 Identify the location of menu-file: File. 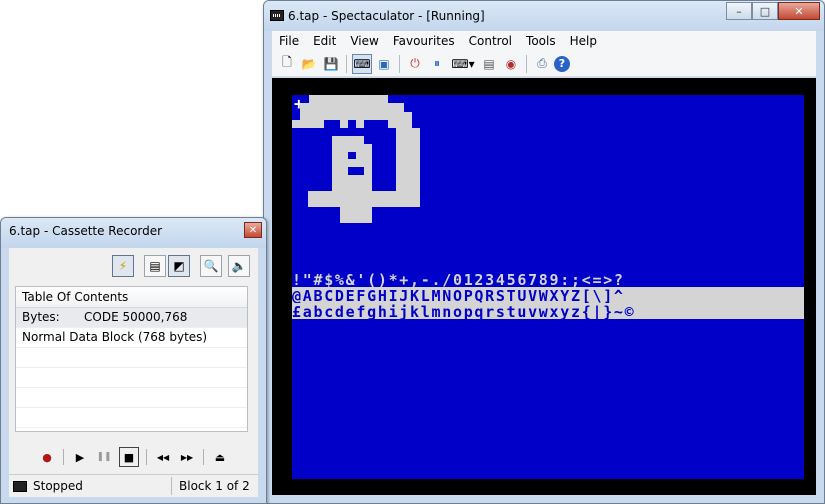
(289, 41).